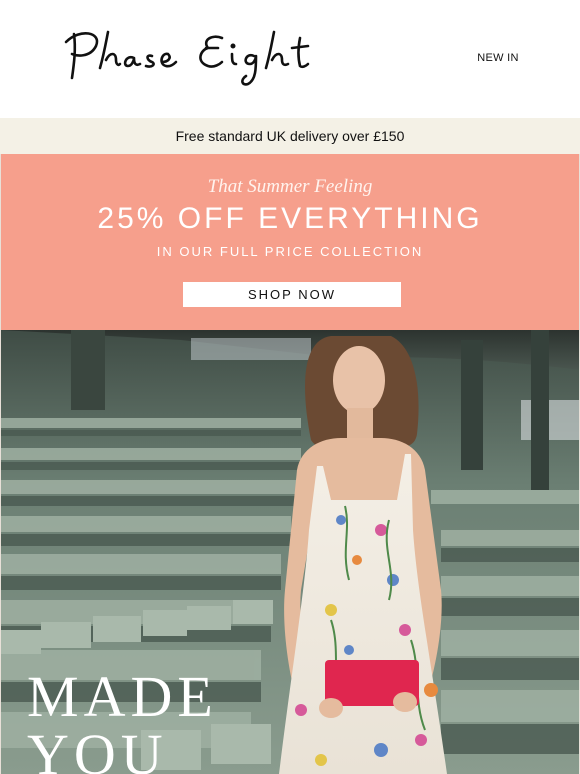 This screenshot has width=580, height=774. What do you see at coordinates (498, 58) in the screenshot?
I see `nav-new-in: NEW IN` at bounding box center [498, 58].